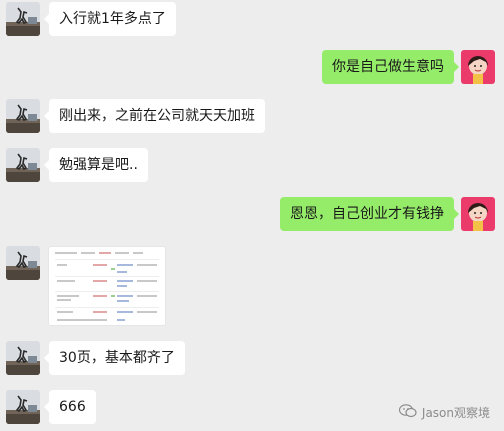 Image resolution: width=504 pixels, height=431 pixels. I want to click on image-message-thumbnail, so click(107, 286).